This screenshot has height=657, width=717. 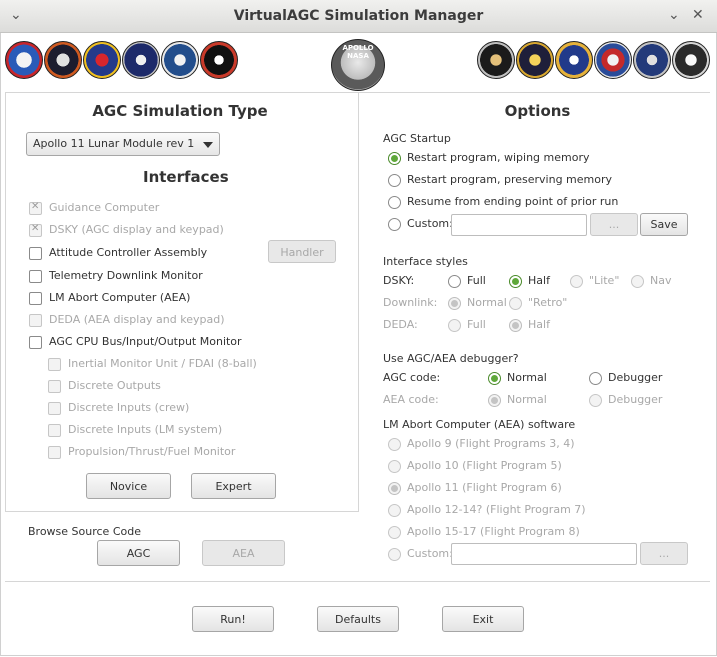 What do you see at coordinates (399, 280) in the screenshot?
I see `dsky-style-label: DSKY:` at bounding box center [399, 280].